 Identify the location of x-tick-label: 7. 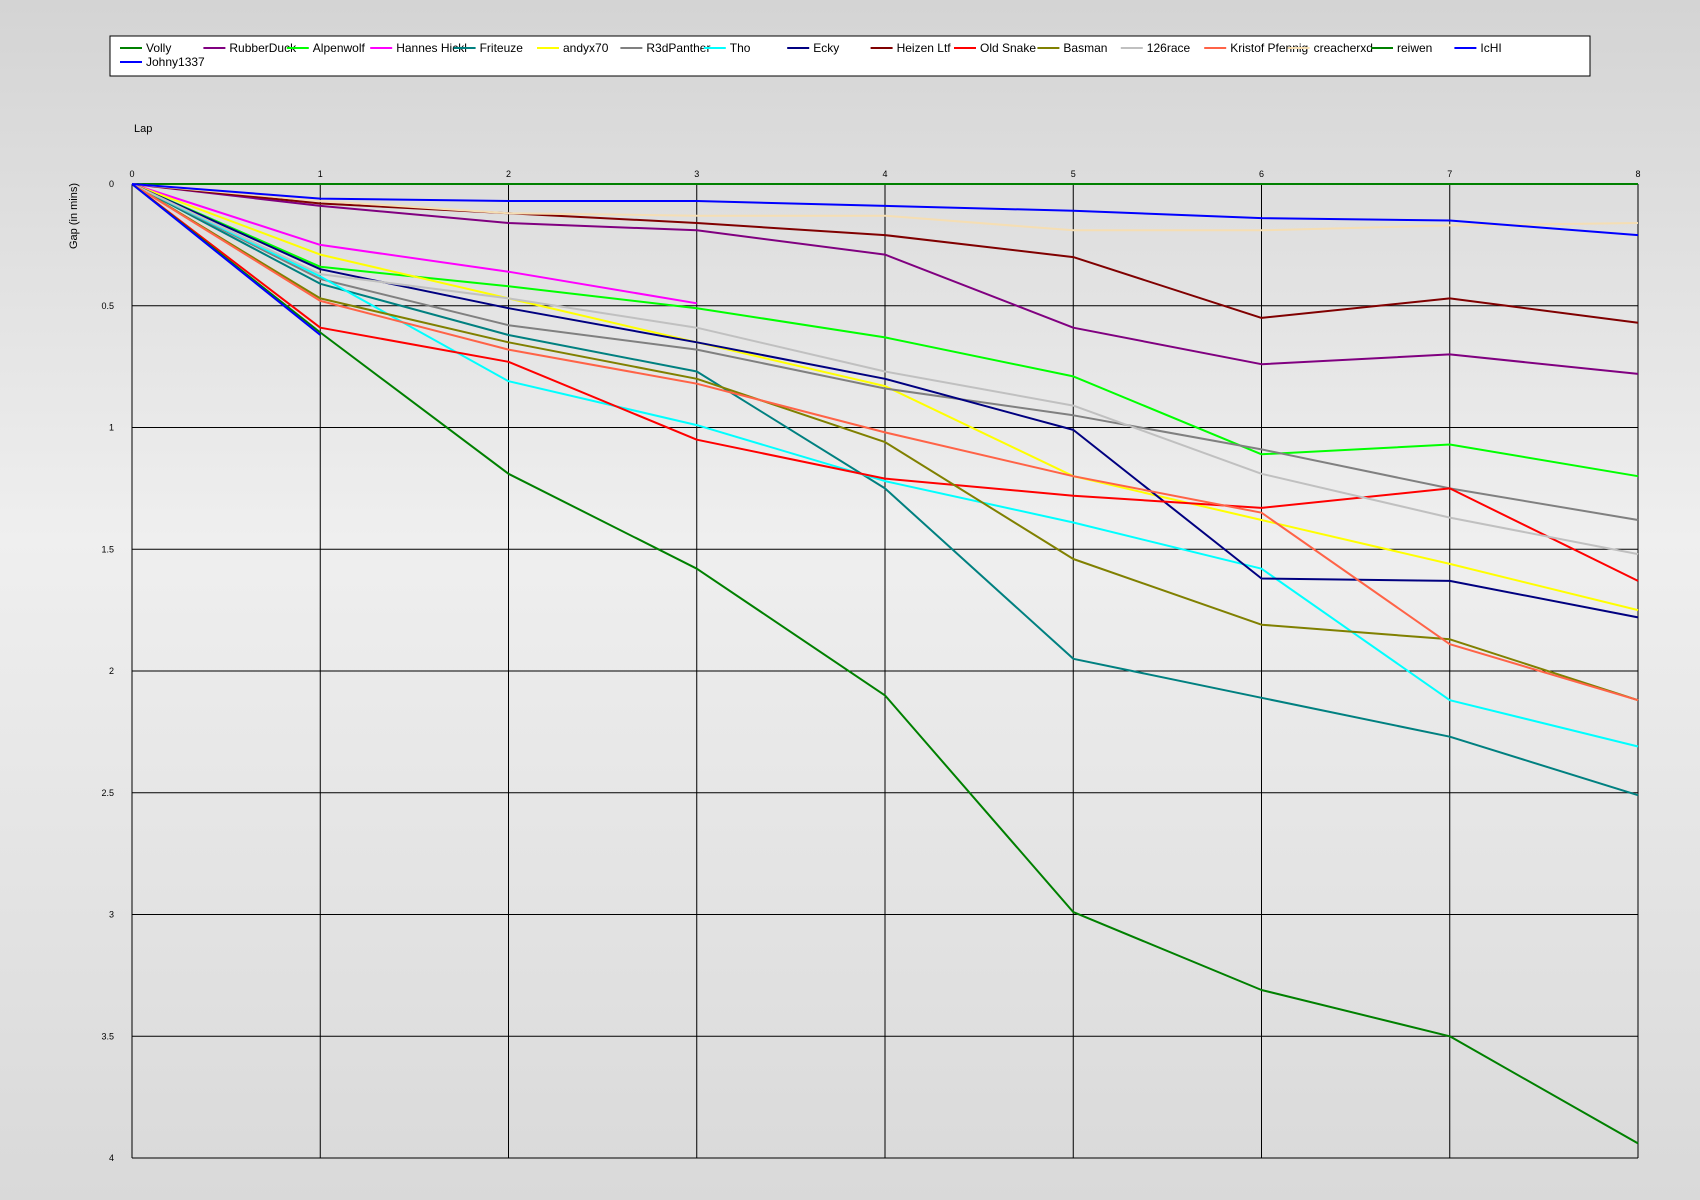
(1449, 174).